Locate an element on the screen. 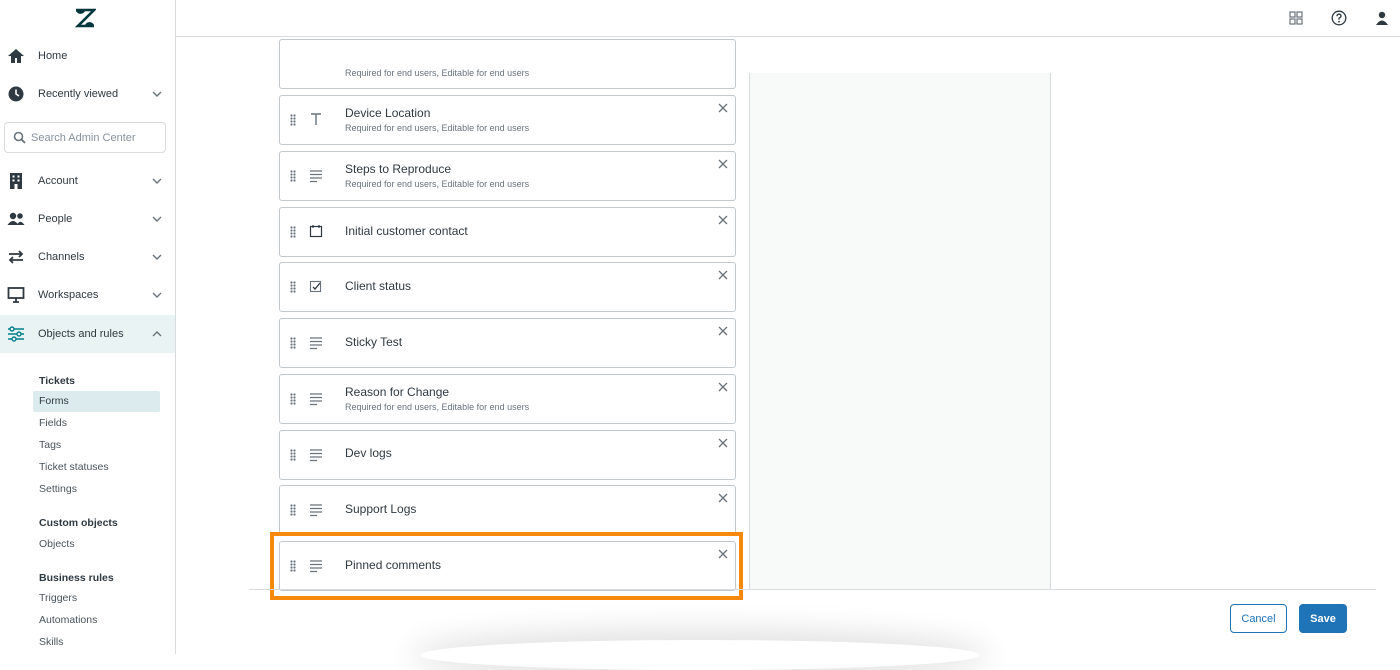 This screenshot has width=1400, height=670. chevron-up-icon is located at coordinates (157, 334).